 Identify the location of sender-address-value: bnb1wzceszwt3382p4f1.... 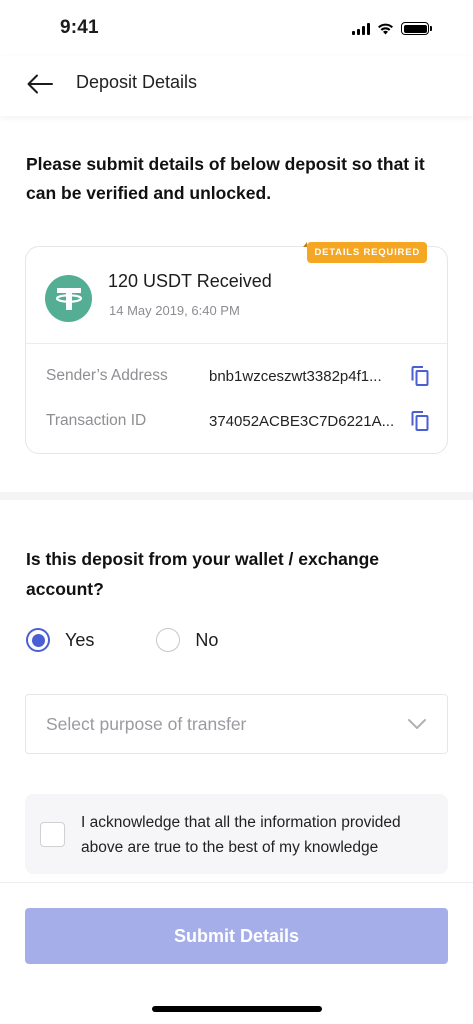
(295, 376).